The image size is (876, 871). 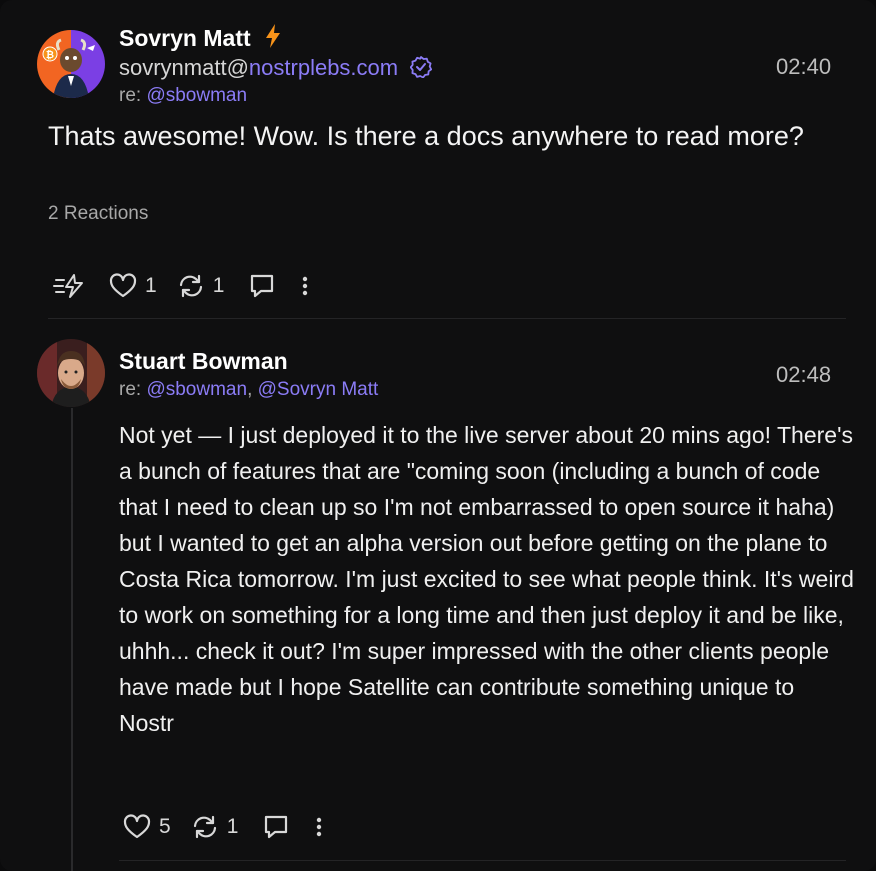 I want to click on verified-badge-icon, so click(x=421, y=70).